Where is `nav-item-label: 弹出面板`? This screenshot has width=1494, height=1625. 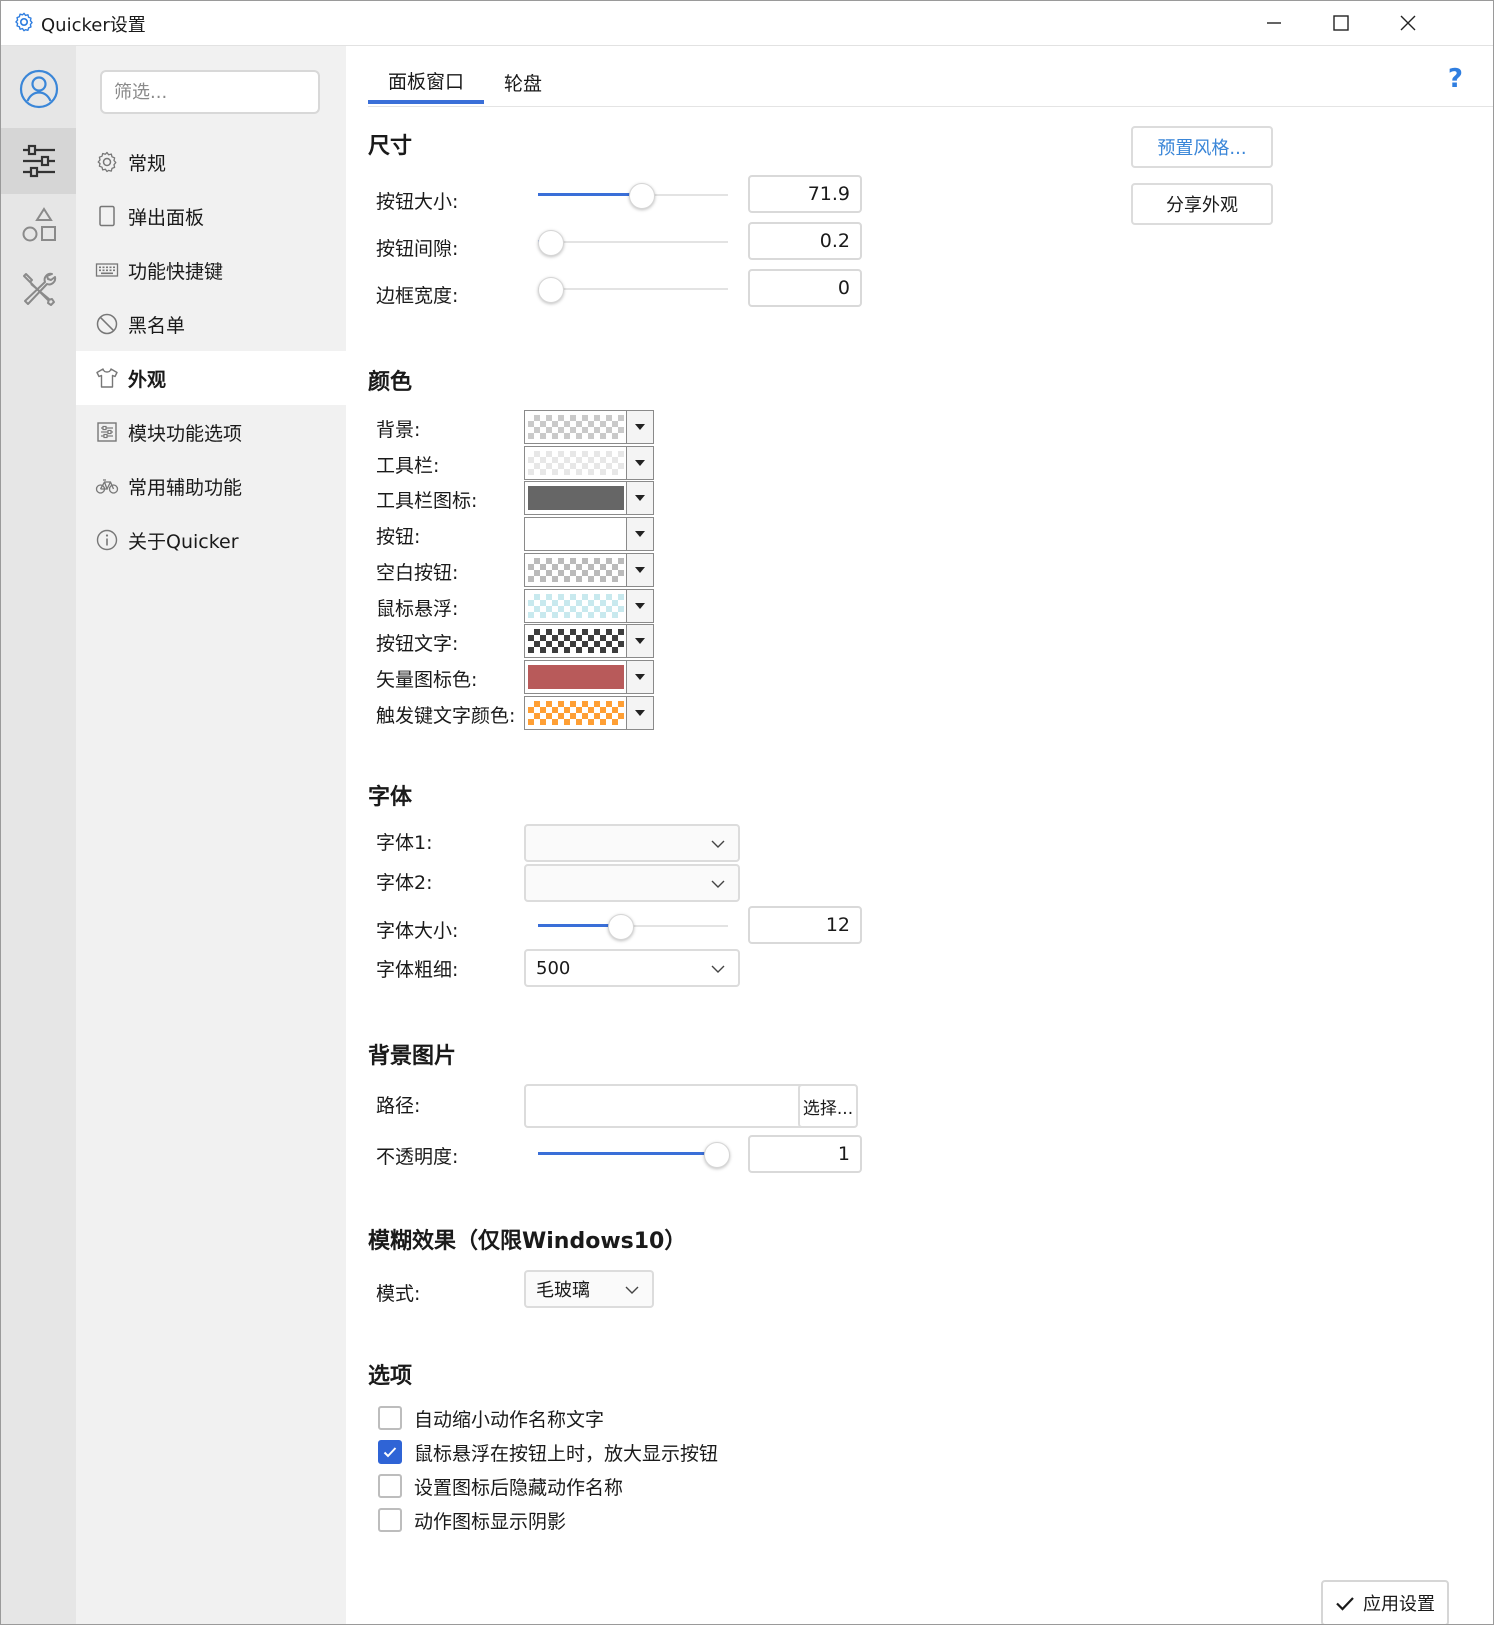 nav-item-label: 弹出面板 is located at coordinates (166, 217).